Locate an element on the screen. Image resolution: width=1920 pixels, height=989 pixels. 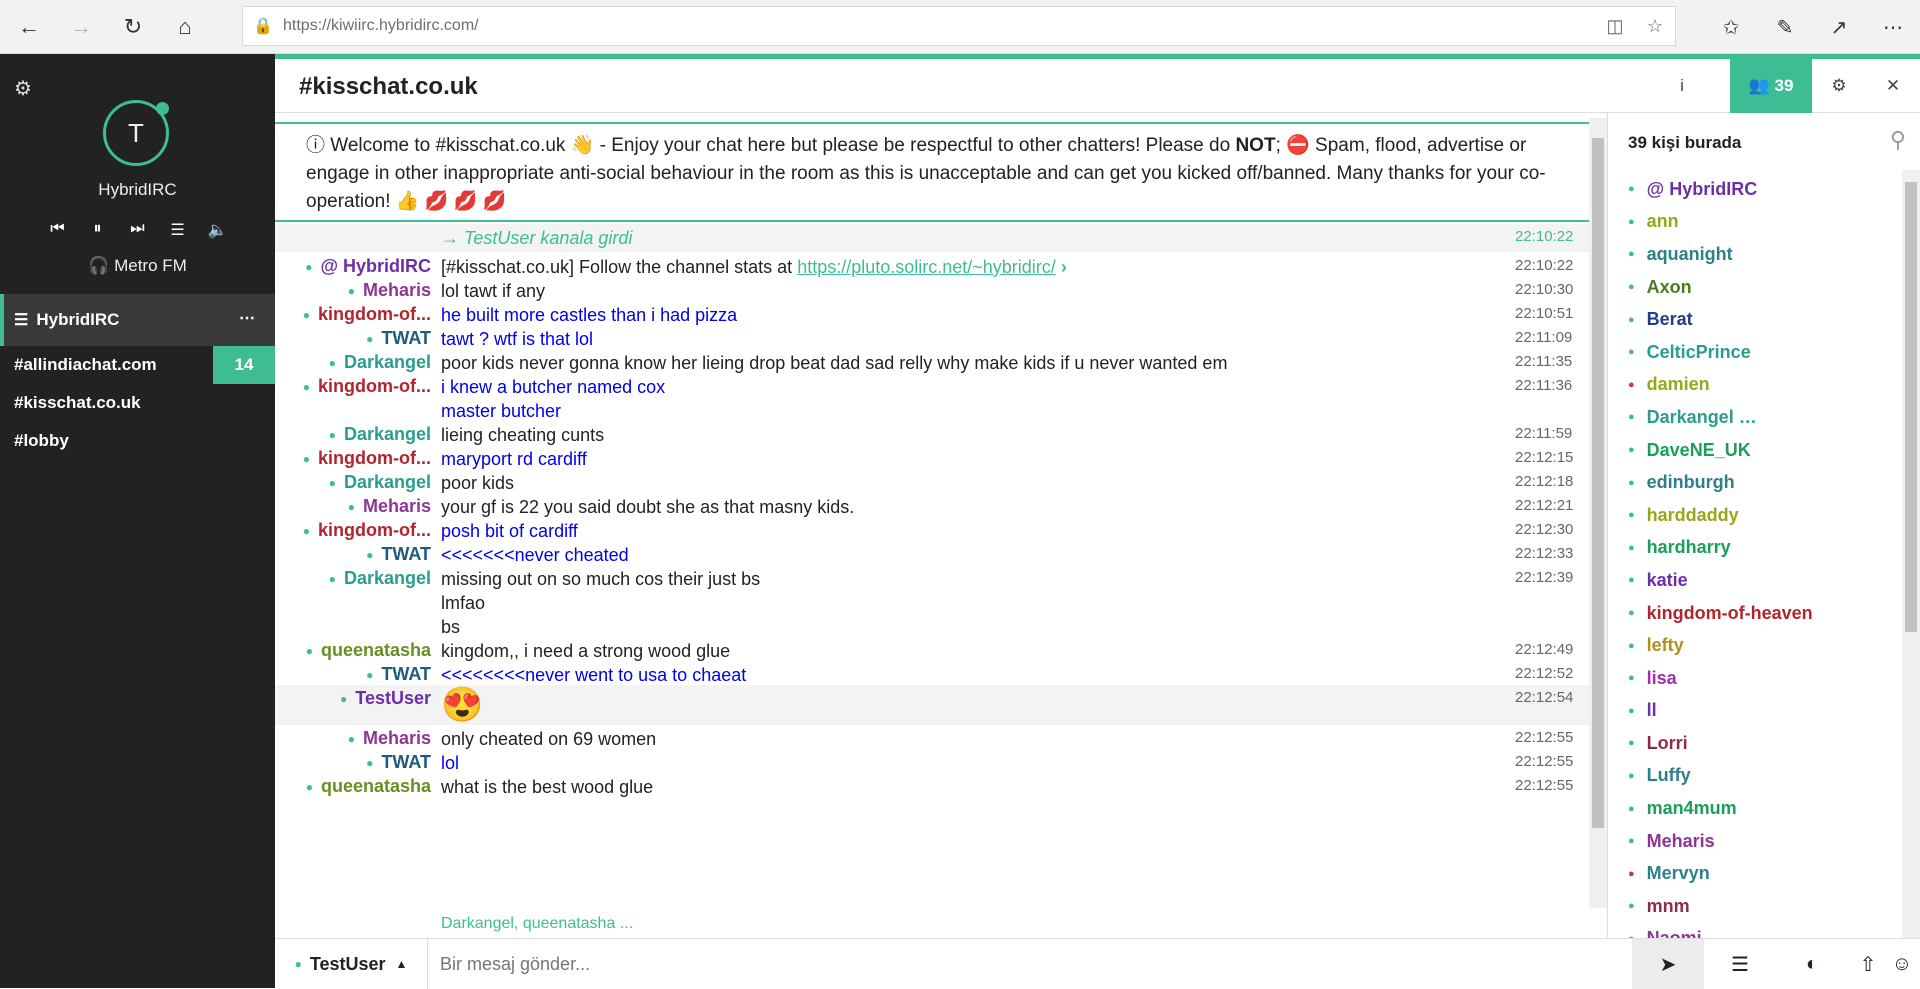
user-list-item: ● @ HybridIRC is located at coordinates (1758, 189).